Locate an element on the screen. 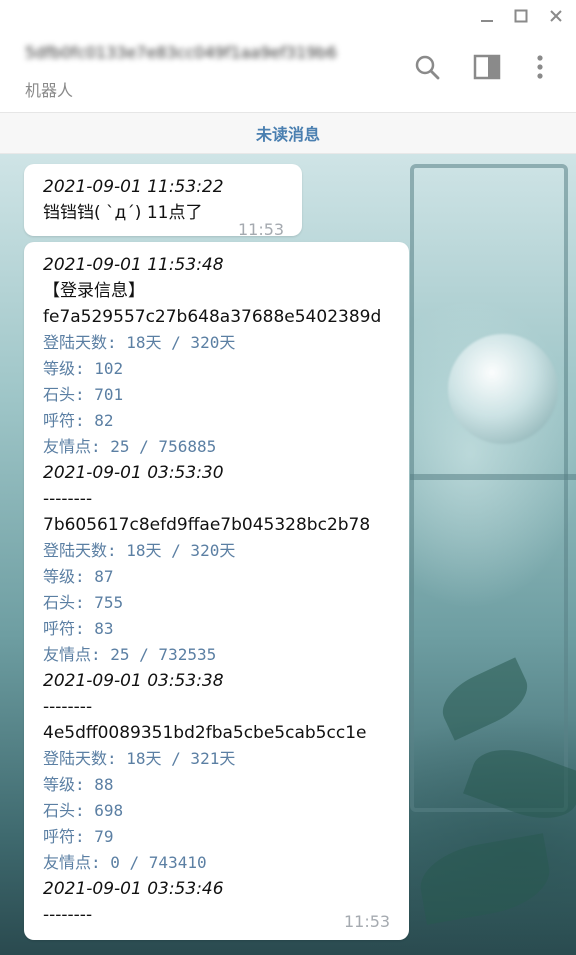 The height and width of the screenshot is (955, 576). maximize-icon is located at coordinates (521, 16).